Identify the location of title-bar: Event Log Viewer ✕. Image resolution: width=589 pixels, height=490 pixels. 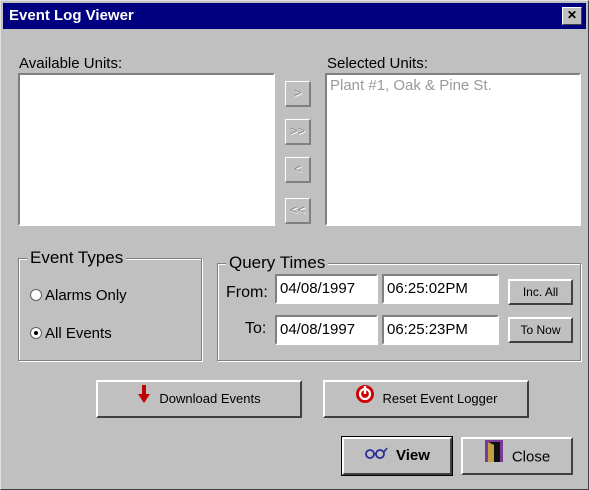
(294, 16).